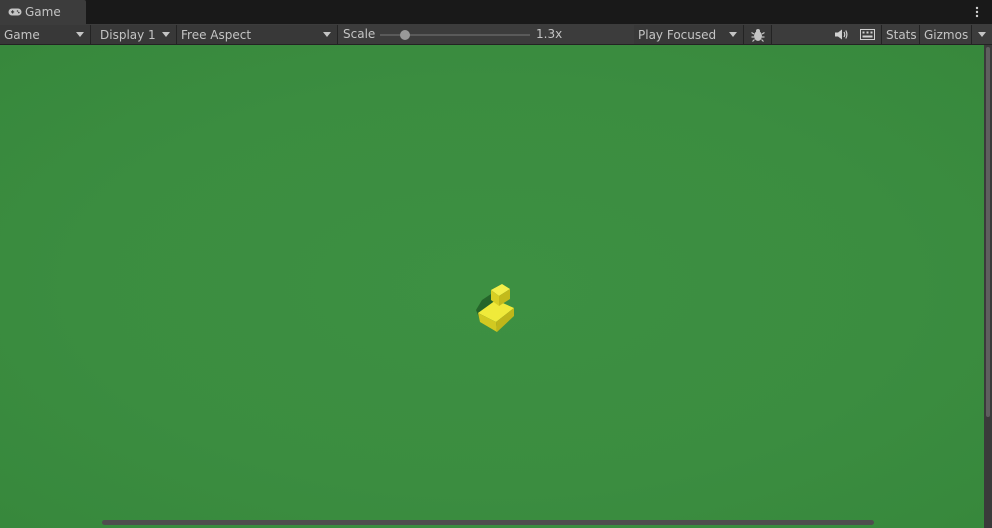  I want to click on gizmos-dropdown, so click(982, 34).